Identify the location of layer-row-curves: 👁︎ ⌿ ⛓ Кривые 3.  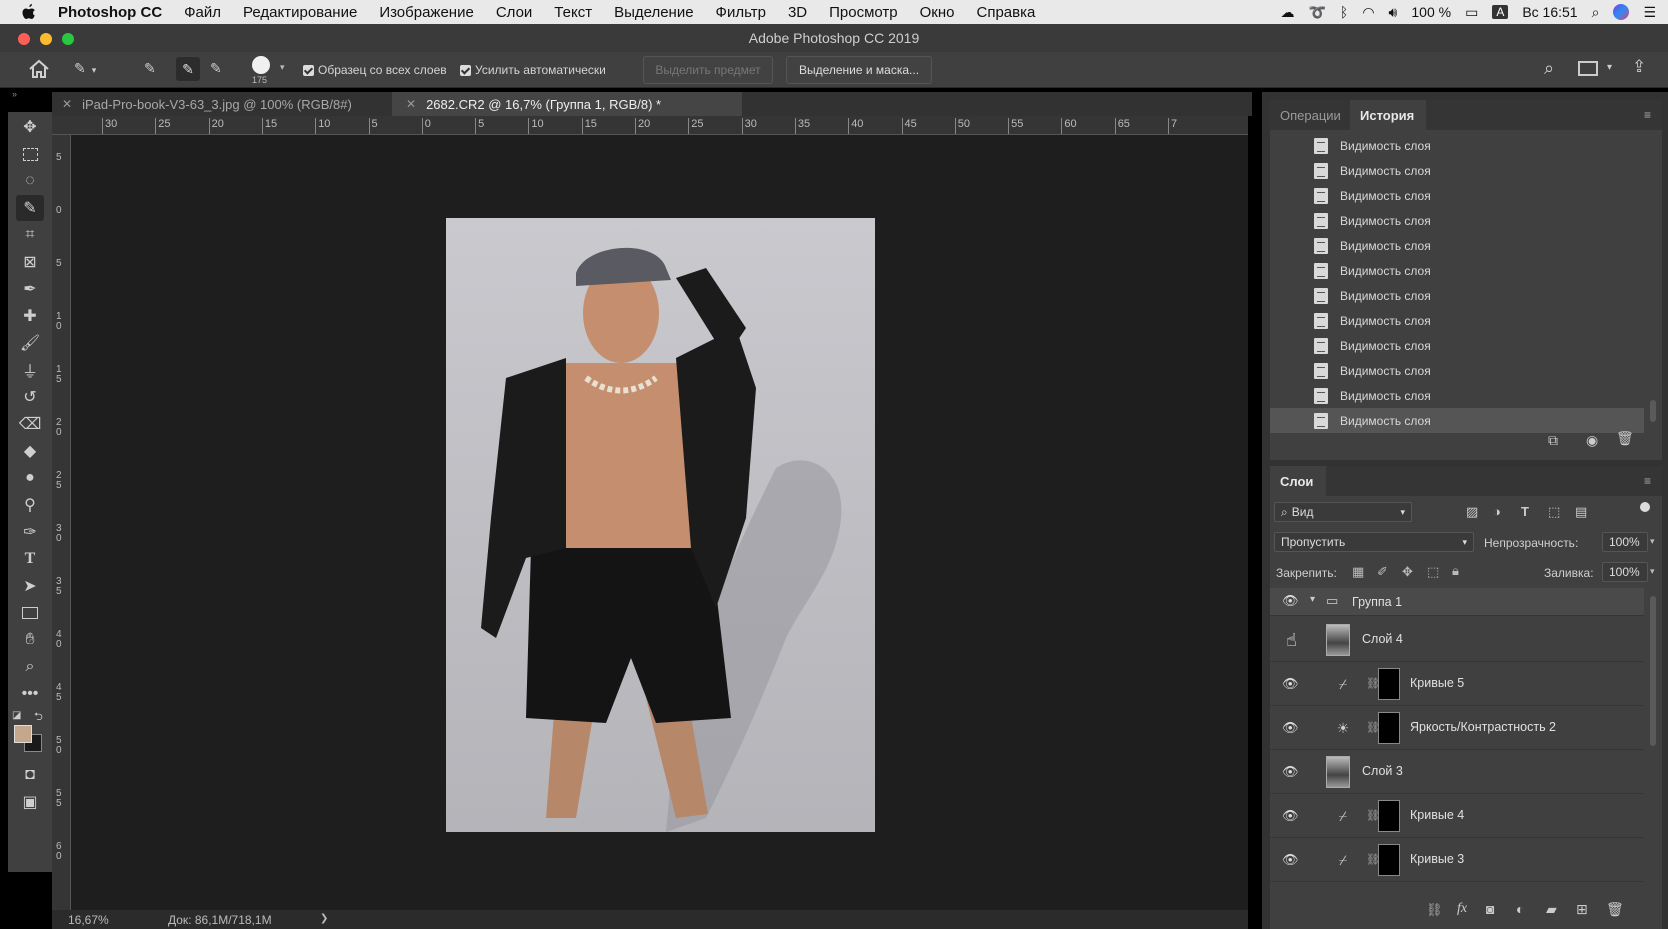
(1457, 860).